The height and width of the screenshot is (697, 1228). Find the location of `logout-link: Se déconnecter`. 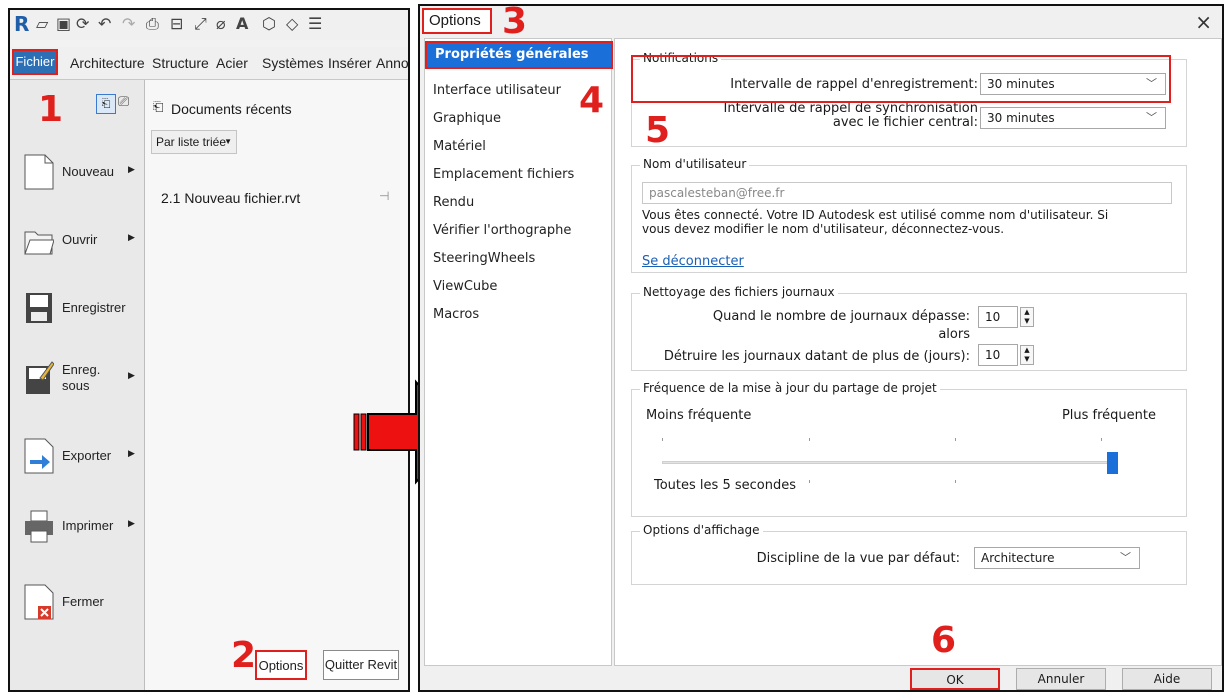

logout-link: Se déconnecter is located at coordinates (693, 261).